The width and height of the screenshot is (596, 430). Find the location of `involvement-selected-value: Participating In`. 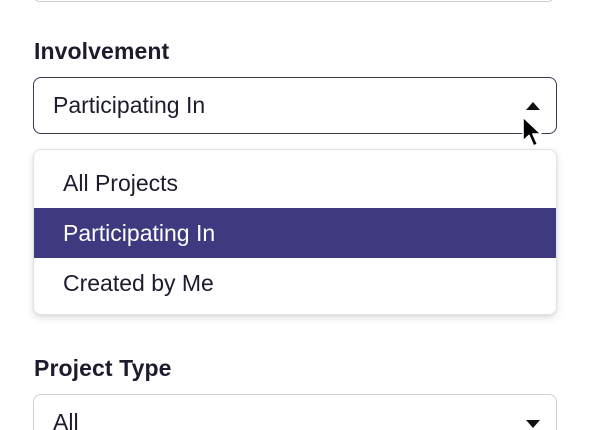

involvement-selected-value: Participating In is located at coordinates (129, 105).